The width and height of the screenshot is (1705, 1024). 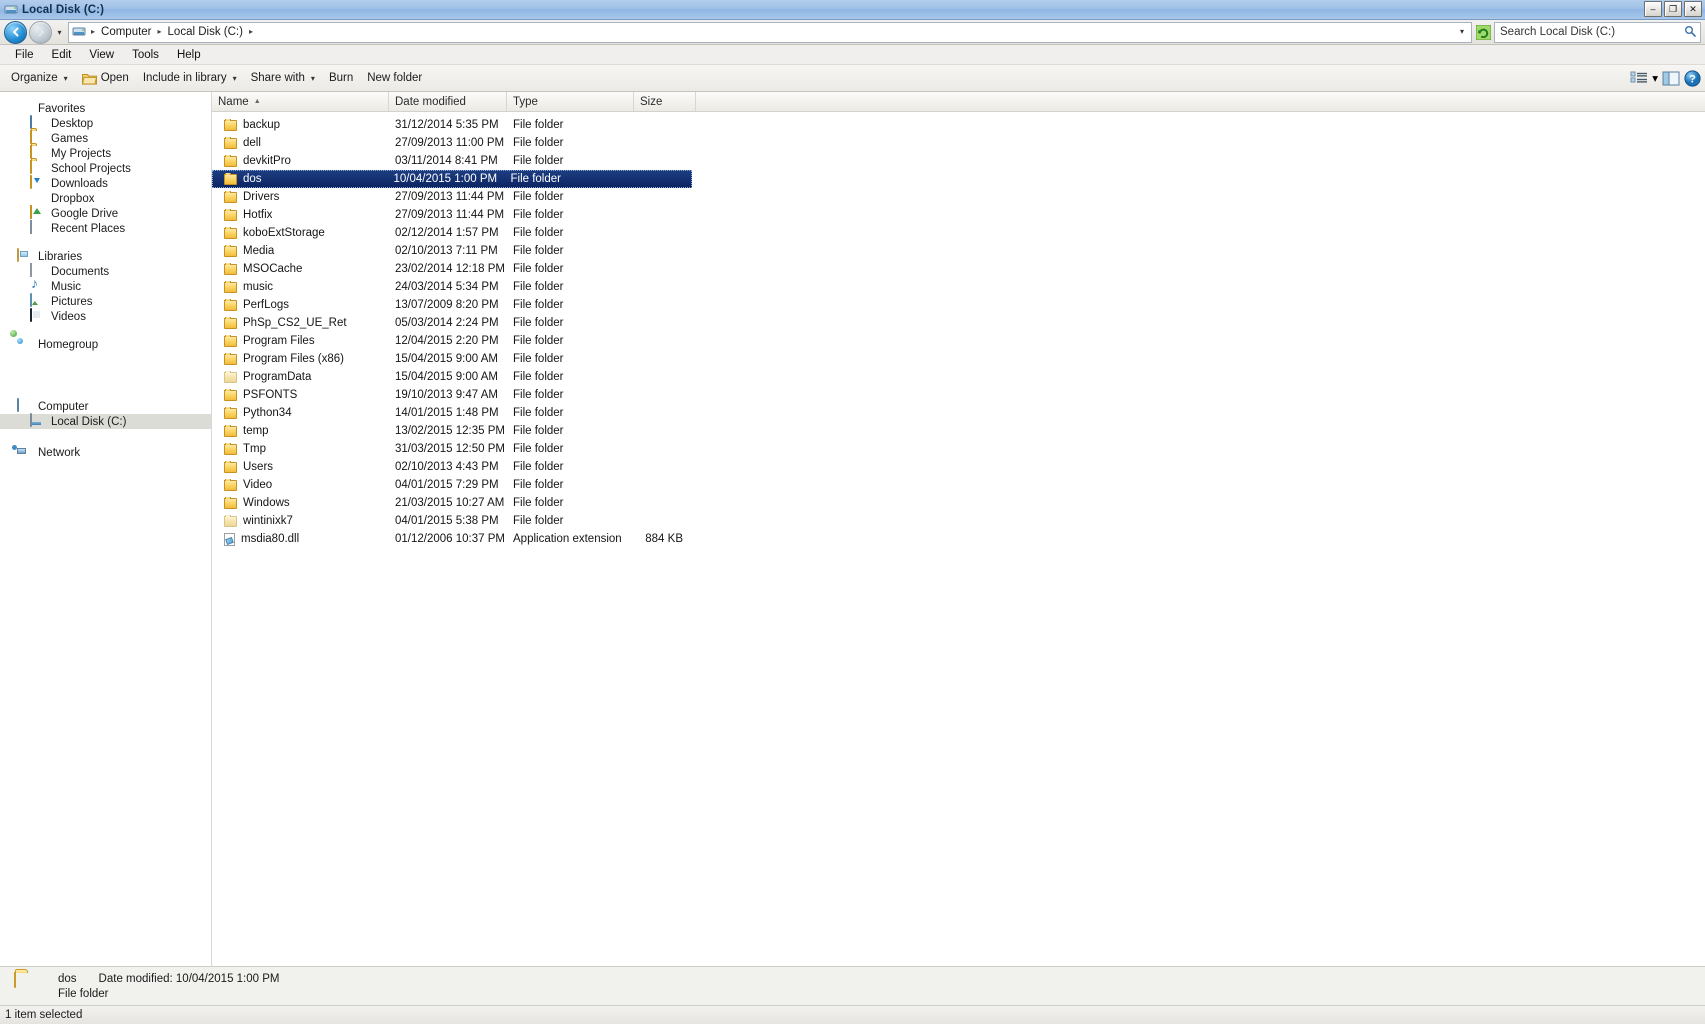 I want to click on new-folder-button: New folder, so click(x=394, y=78).